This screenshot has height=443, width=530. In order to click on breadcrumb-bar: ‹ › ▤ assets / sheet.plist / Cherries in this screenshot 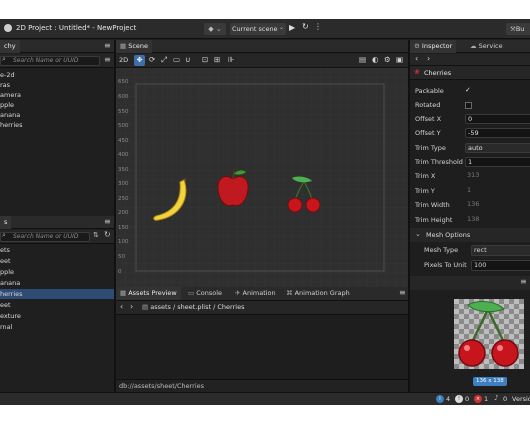, I will do `click(262, 308)`.